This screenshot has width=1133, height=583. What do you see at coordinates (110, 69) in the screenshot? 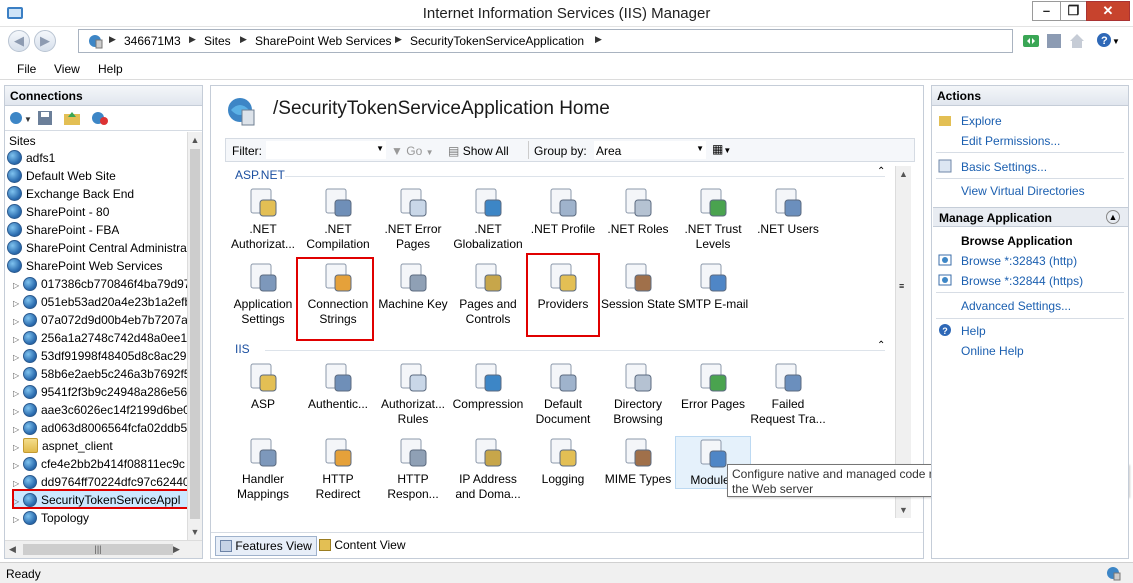
I see `menu-help: Help` at bounding box center [110, 69].